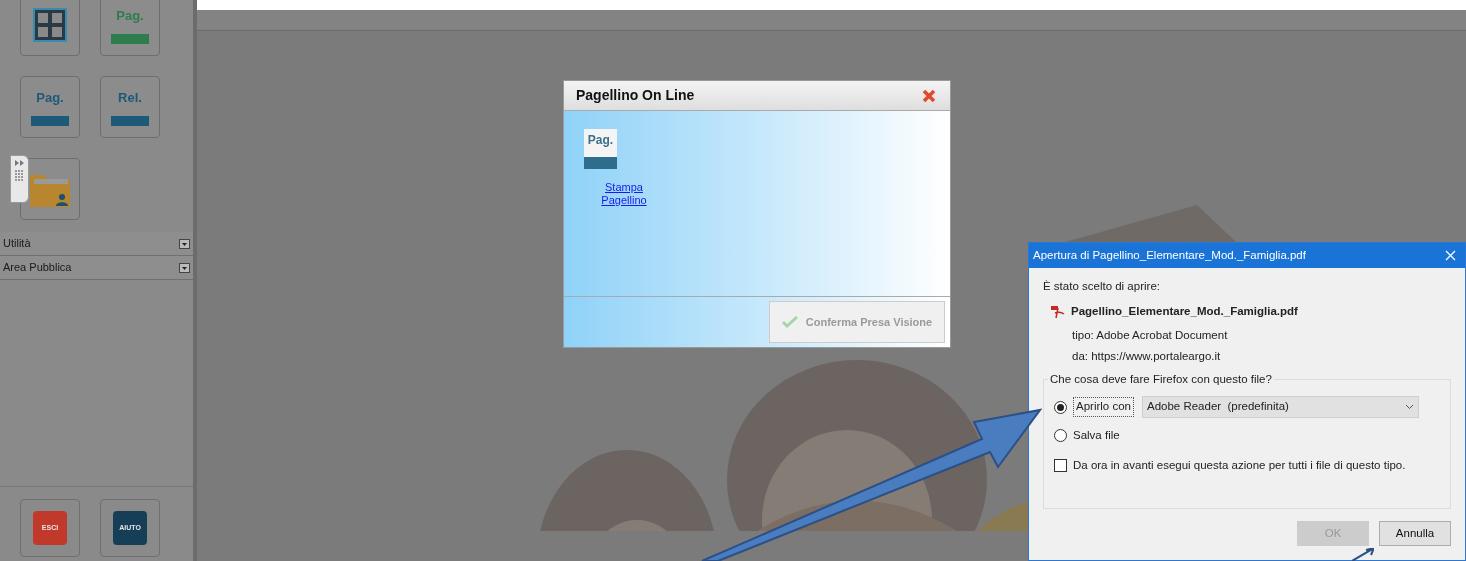  Describe the element at coordinates (1415, 533) in the screenshot. I see `dialog-button: Annulla` at that location.